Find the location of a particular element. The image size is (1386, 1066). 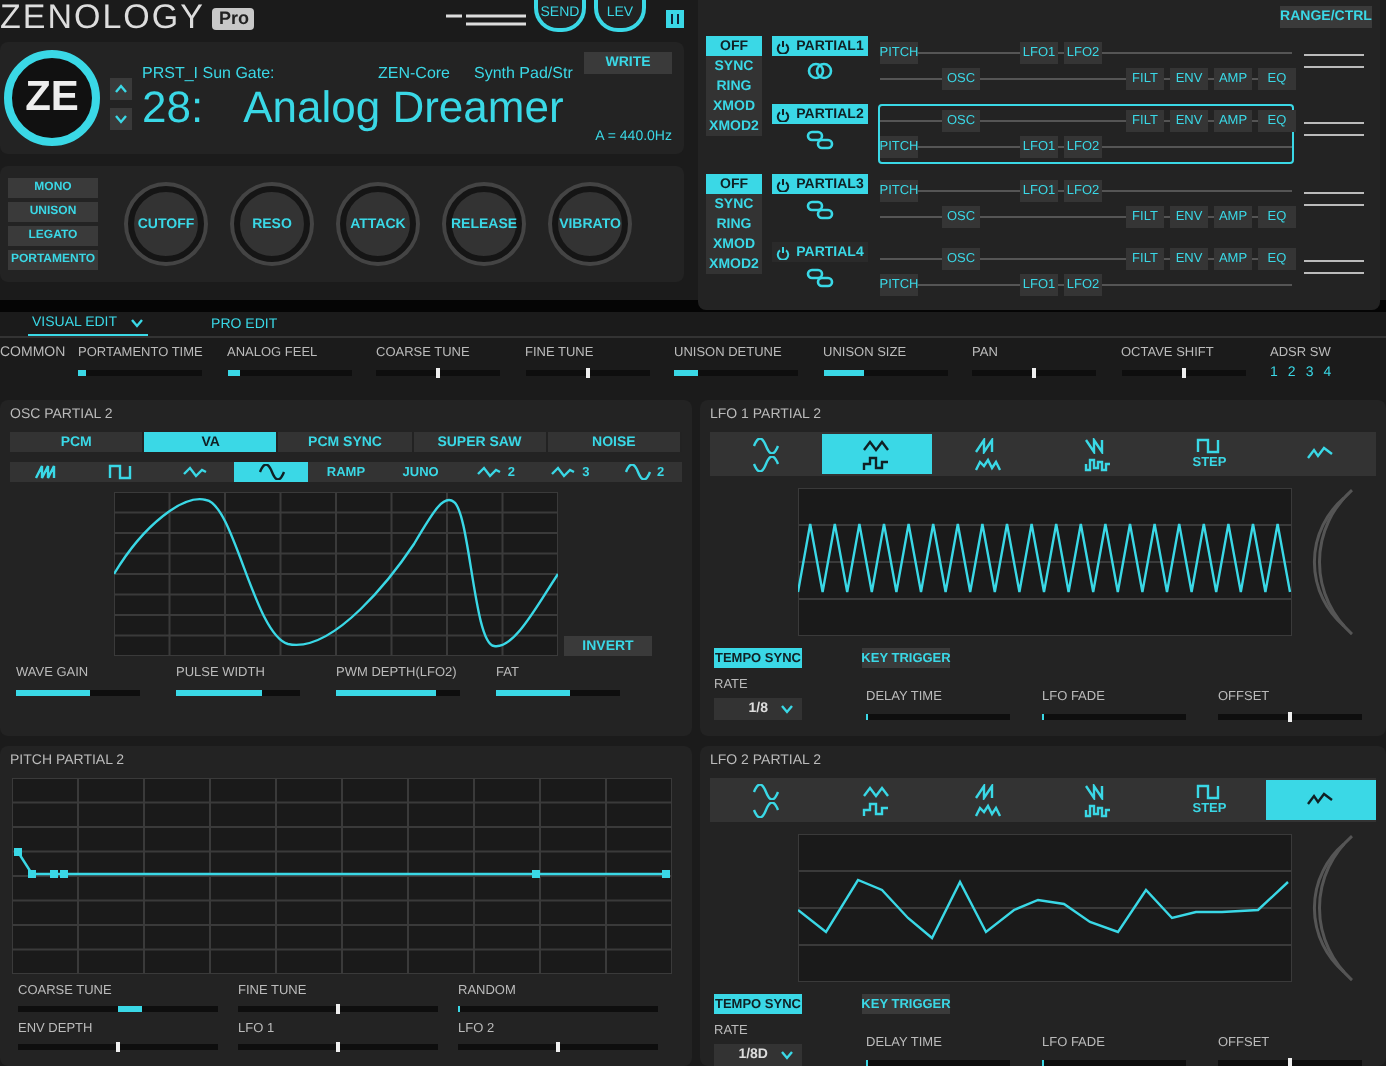

app-logo: ZENOLOGY is located at coordinates (102, 18).